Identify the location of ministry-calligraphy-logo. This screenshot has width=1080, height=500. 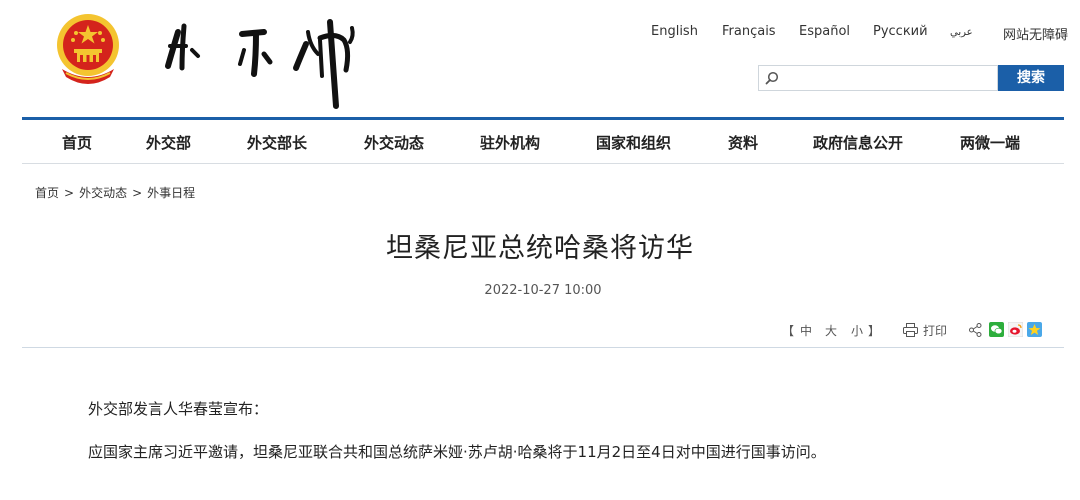
(262, 60).